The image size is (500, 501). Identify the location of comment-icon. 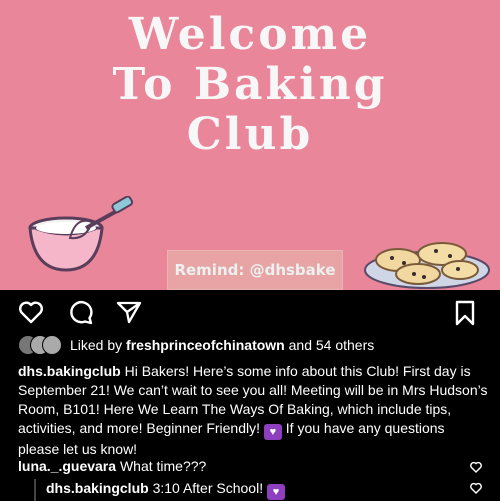
(81, 313).